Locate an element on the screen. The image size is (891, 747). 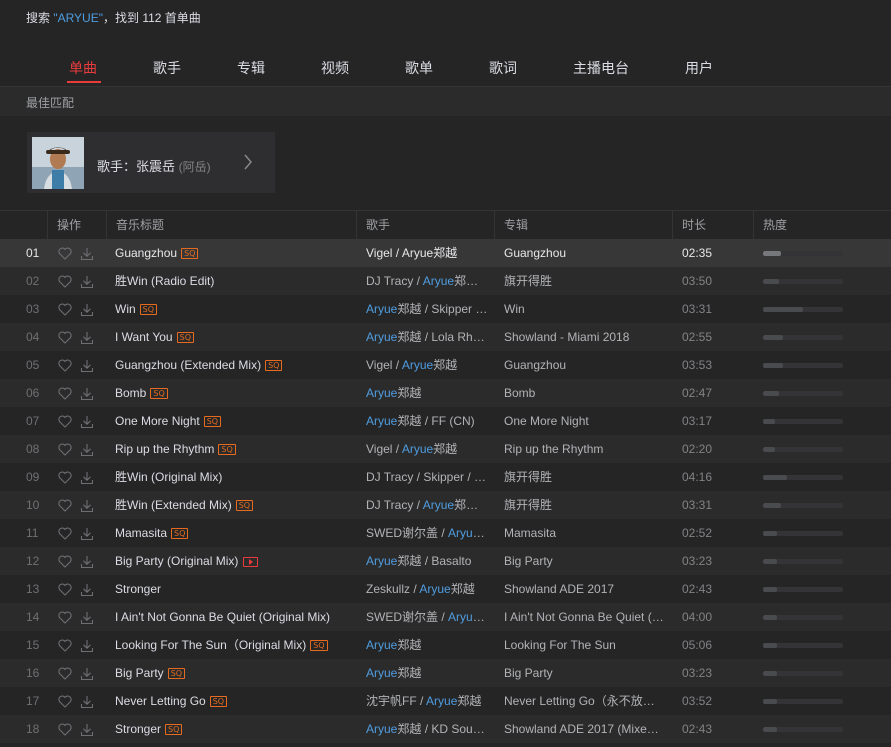
song-album: Showland ADE 2017 is located at coordinates (584, 589).